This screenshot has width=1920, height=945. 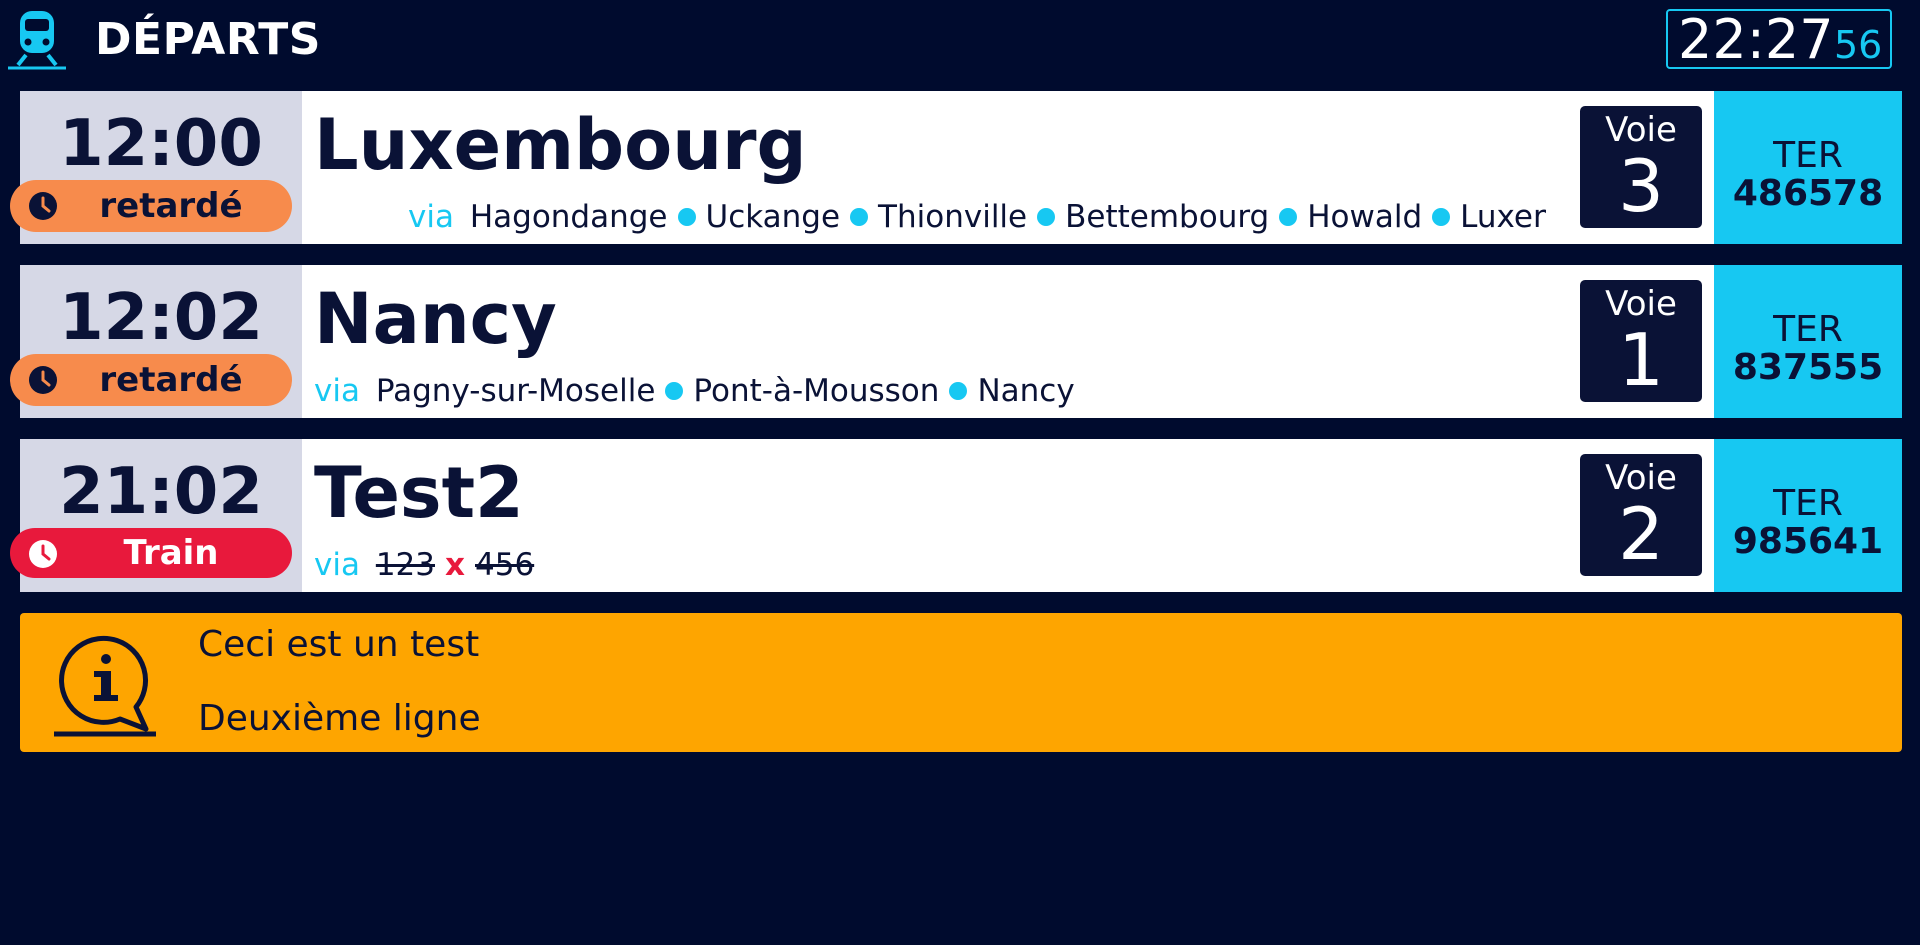 I want to click on stop-name: Thionville, so click(x=953, y=217).